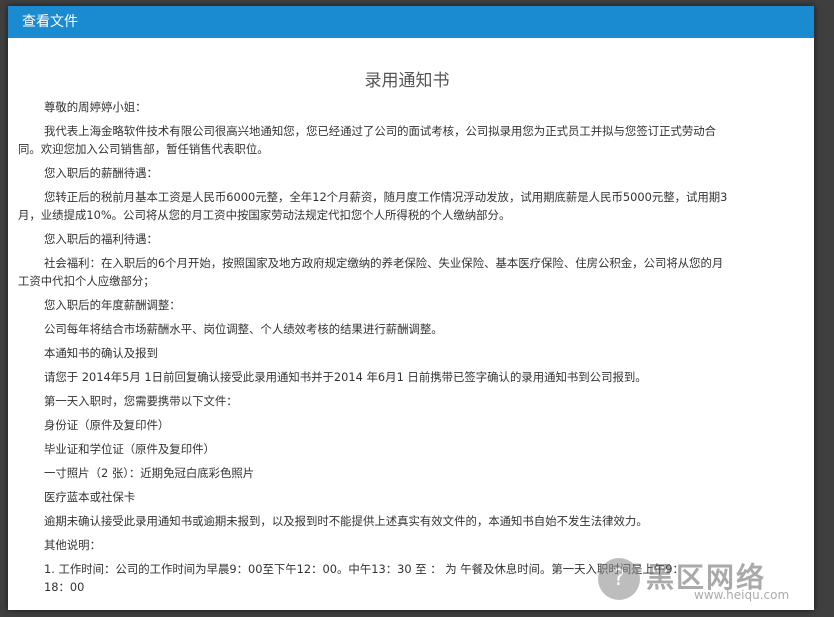 The image size is (834, 617). Describe the element at coordinates (112, 305) in the screenshot. I see `heading-adjustment: 您入职后的年度薪酬调整：` at that location.